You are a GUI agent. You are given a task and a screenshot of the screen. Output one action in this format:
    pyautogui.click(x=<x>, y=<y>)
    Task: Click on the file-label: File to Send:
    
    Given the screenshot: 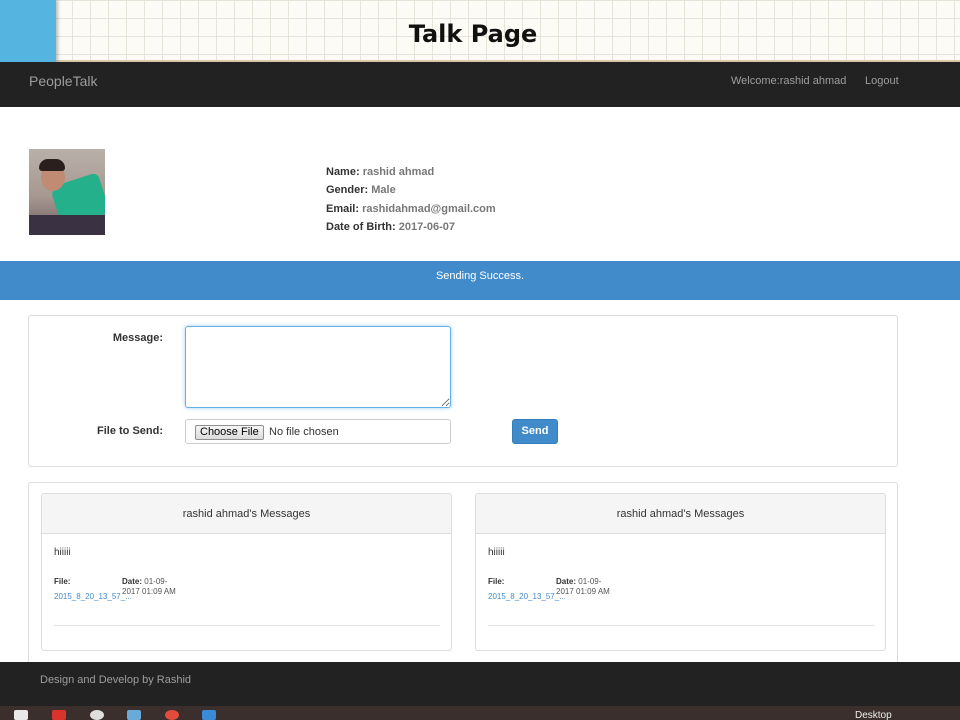 What is the action you would take?
    pyautogui.click(x=130, y=431)
    